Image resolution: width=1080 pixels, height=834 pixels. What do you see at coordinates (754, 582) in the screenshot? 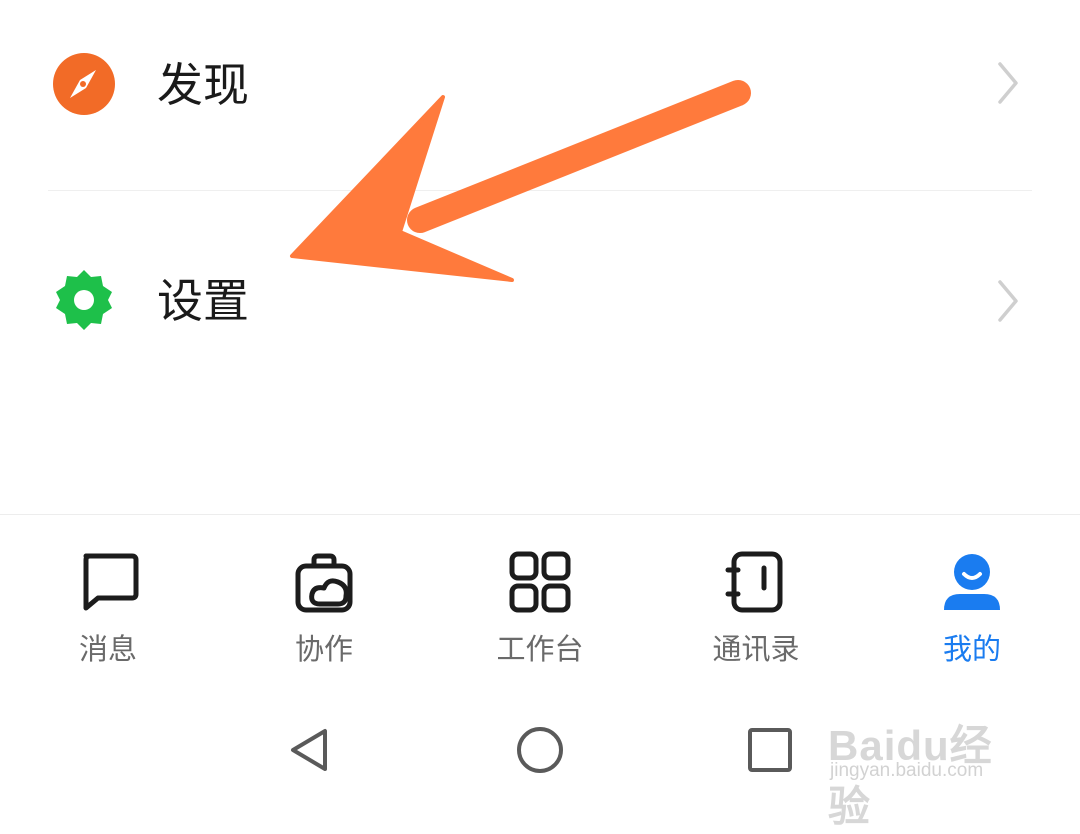
I see `contacts-icon` at bounding box center [754, 582].